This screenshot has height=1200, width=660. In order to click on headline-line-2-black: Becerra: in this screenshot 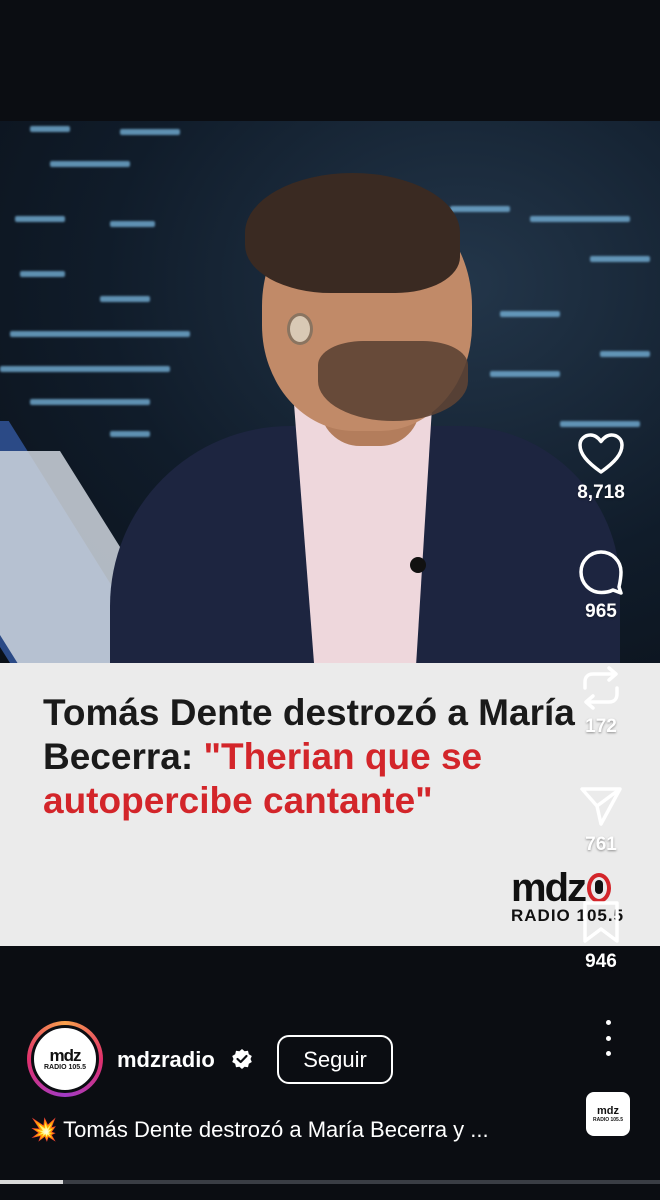, I will do `click(123, 756)`.